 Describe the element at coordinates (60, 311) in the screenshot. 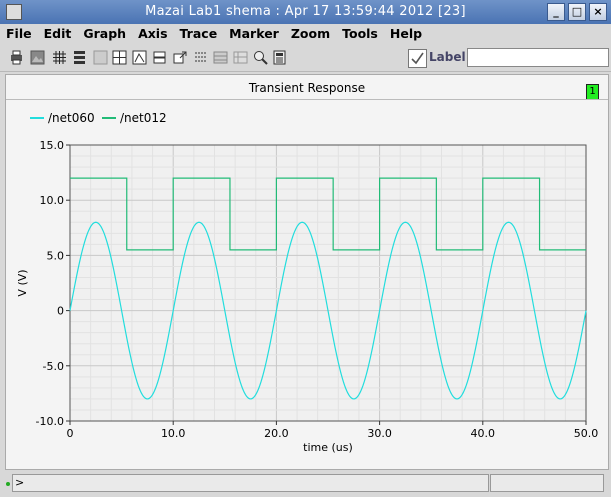

I see `y-tick-label: 0` at that location.